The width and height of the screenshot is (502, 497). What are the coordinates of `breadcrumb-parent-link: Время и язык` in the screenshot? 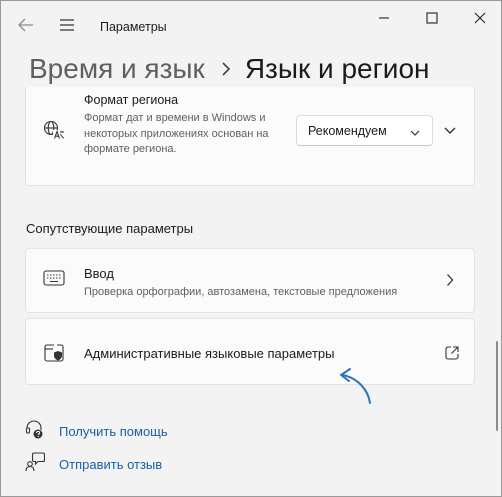 It's located at (117, 69).